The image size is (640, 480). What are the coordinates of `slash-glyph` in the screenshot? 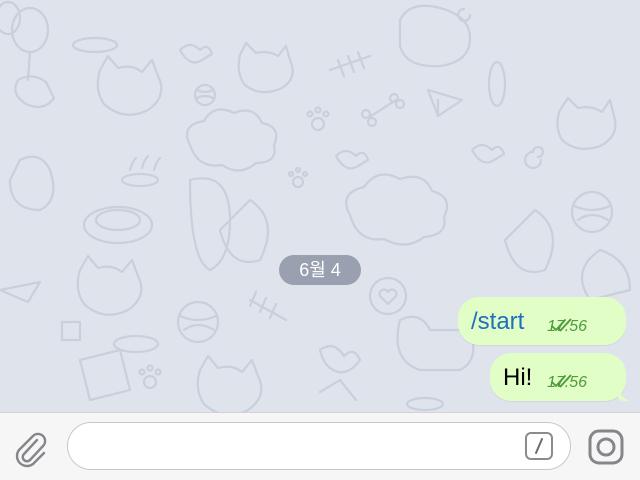 It's located at (539, 446).